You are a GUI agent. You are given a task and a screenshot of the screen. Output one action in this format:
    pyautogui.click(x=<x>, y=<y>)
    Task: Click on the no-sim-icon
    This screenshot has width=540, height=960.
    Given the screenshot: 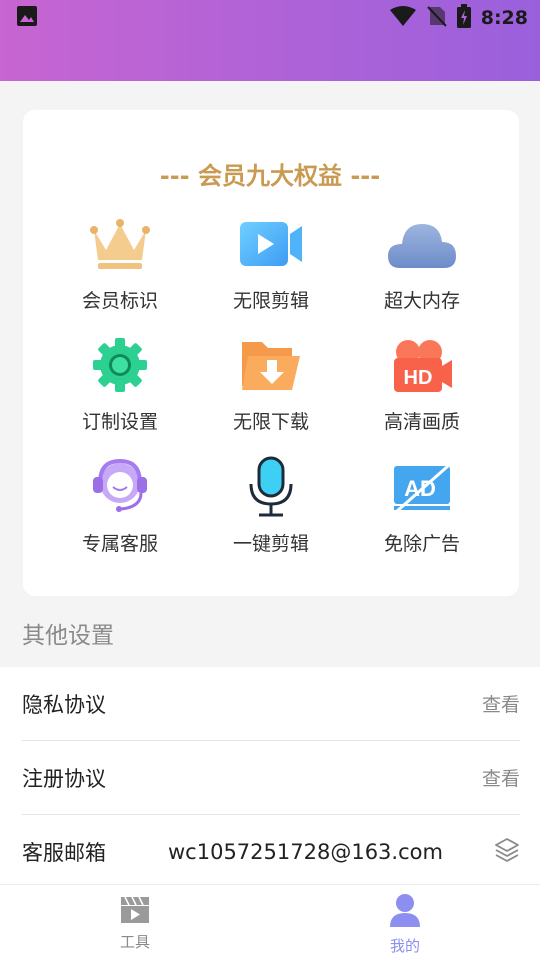 What is the action you would take?
    pyautogui.click(x=437, y=18)
    